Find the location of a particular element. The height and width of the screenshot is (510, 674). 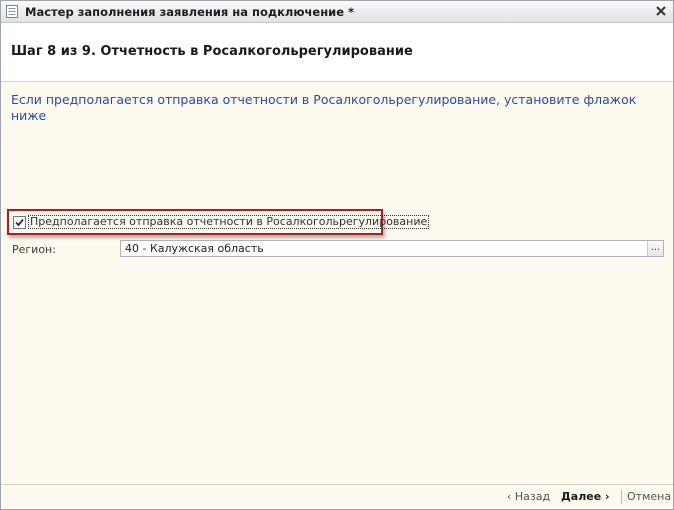

reporting-checkbox is located at coordinates (19, 222).